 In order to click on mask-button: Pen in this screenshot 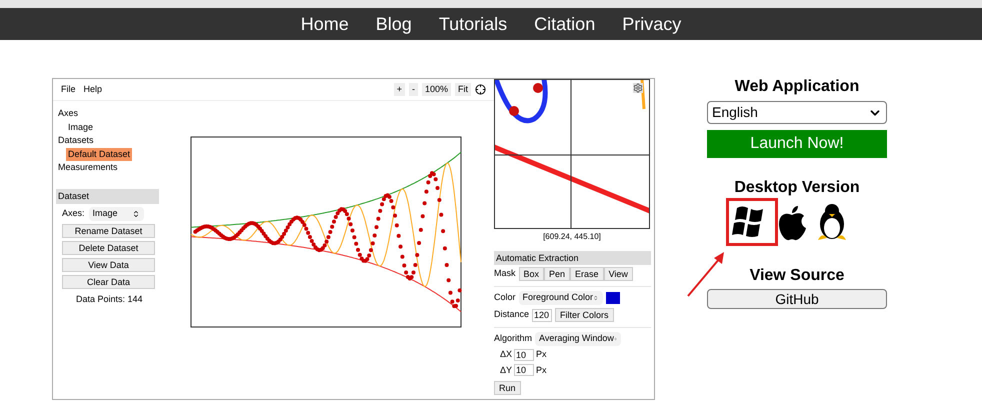, I will do `click(557, 274)`.